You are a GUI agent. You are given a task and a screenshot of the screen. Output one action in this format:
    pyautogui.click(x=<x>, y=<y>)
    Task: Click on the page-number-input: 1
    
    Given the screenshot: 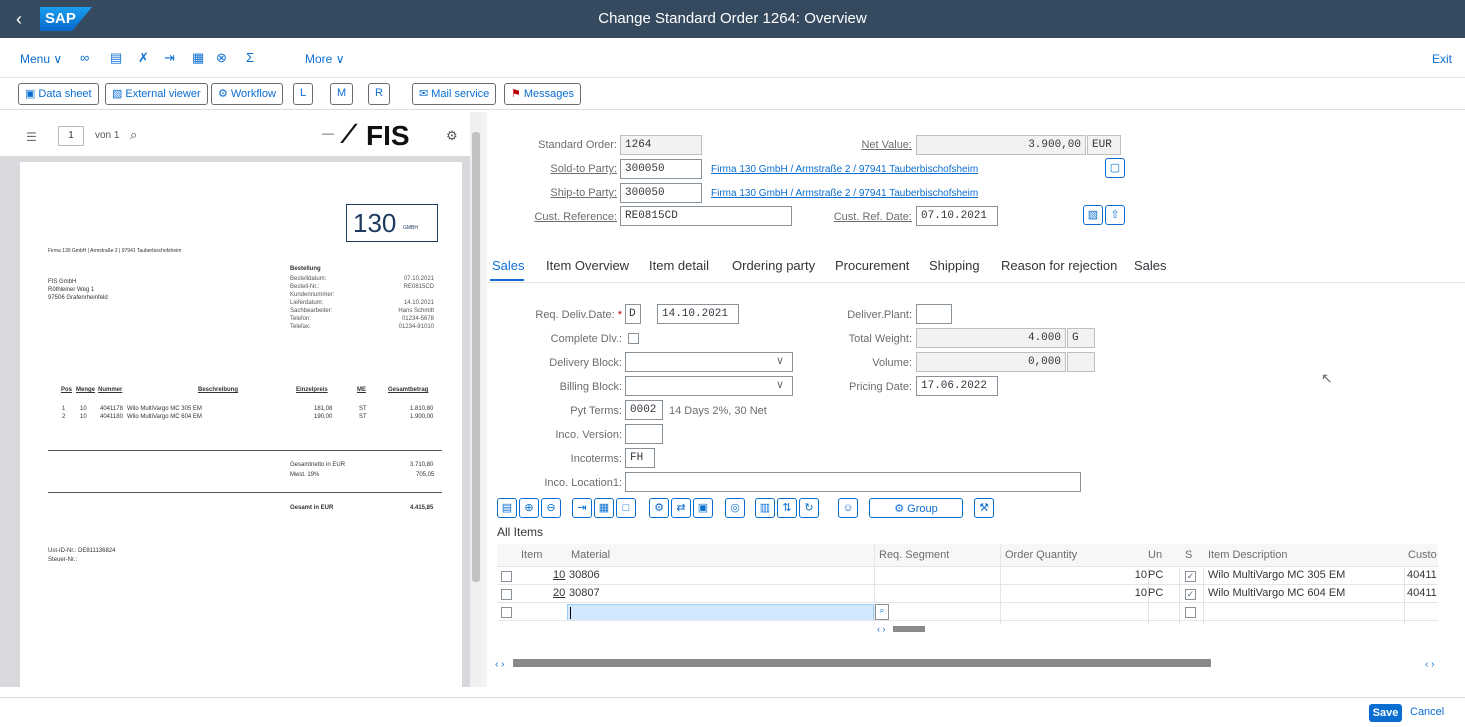 What is the action you would take?
    pyautogui.click(x=71, y=136)
    